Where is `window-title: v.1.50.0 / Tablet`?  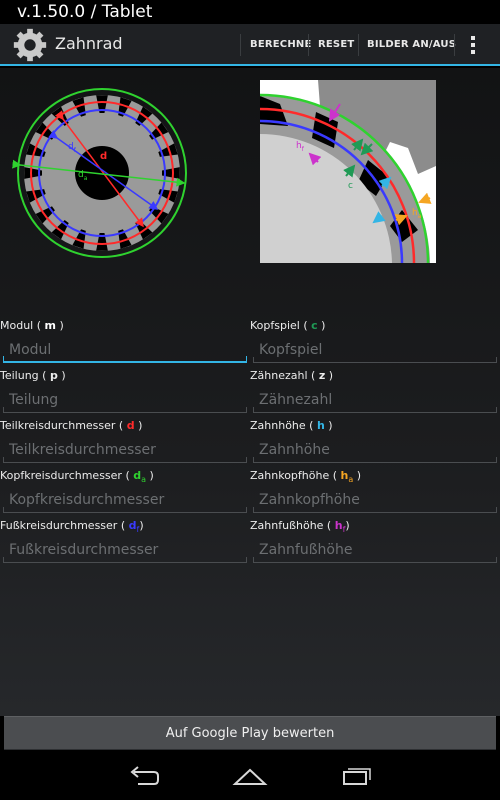
window-title: v.1.50.0 / Tablet is located at coordinates (85, 12).